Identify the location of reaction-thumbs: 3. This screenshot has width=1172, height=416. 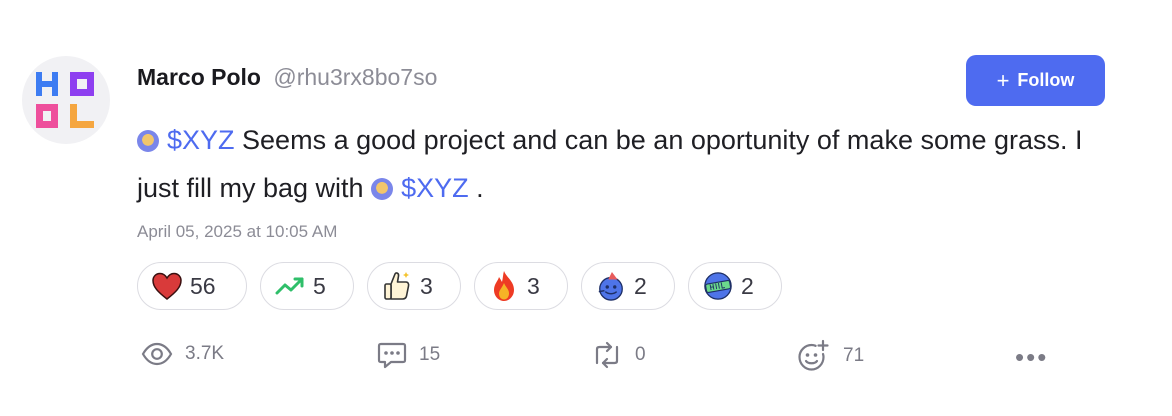
(414, 286).